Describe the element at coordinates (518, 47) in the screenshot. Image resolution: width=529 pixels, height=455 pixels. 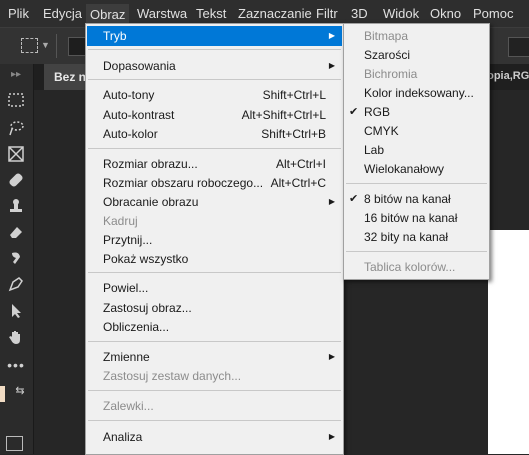
I see `options-right-button` at that location.